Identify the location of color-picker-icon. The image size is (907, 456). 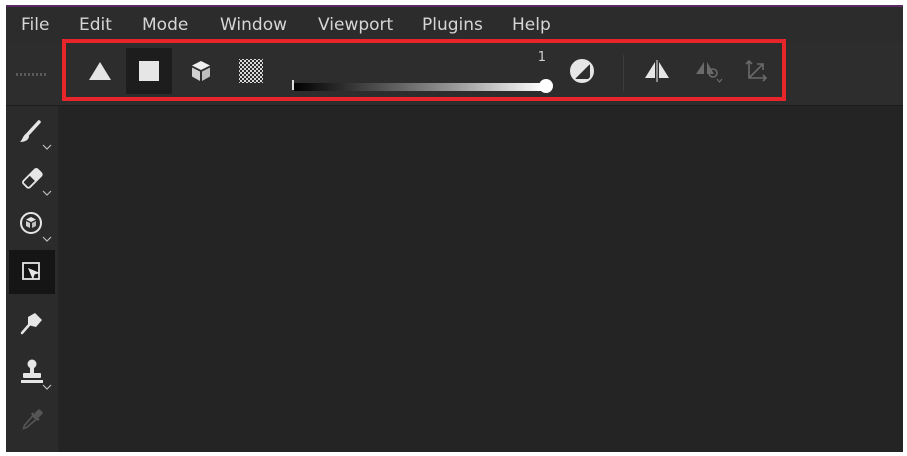
(32, 419).